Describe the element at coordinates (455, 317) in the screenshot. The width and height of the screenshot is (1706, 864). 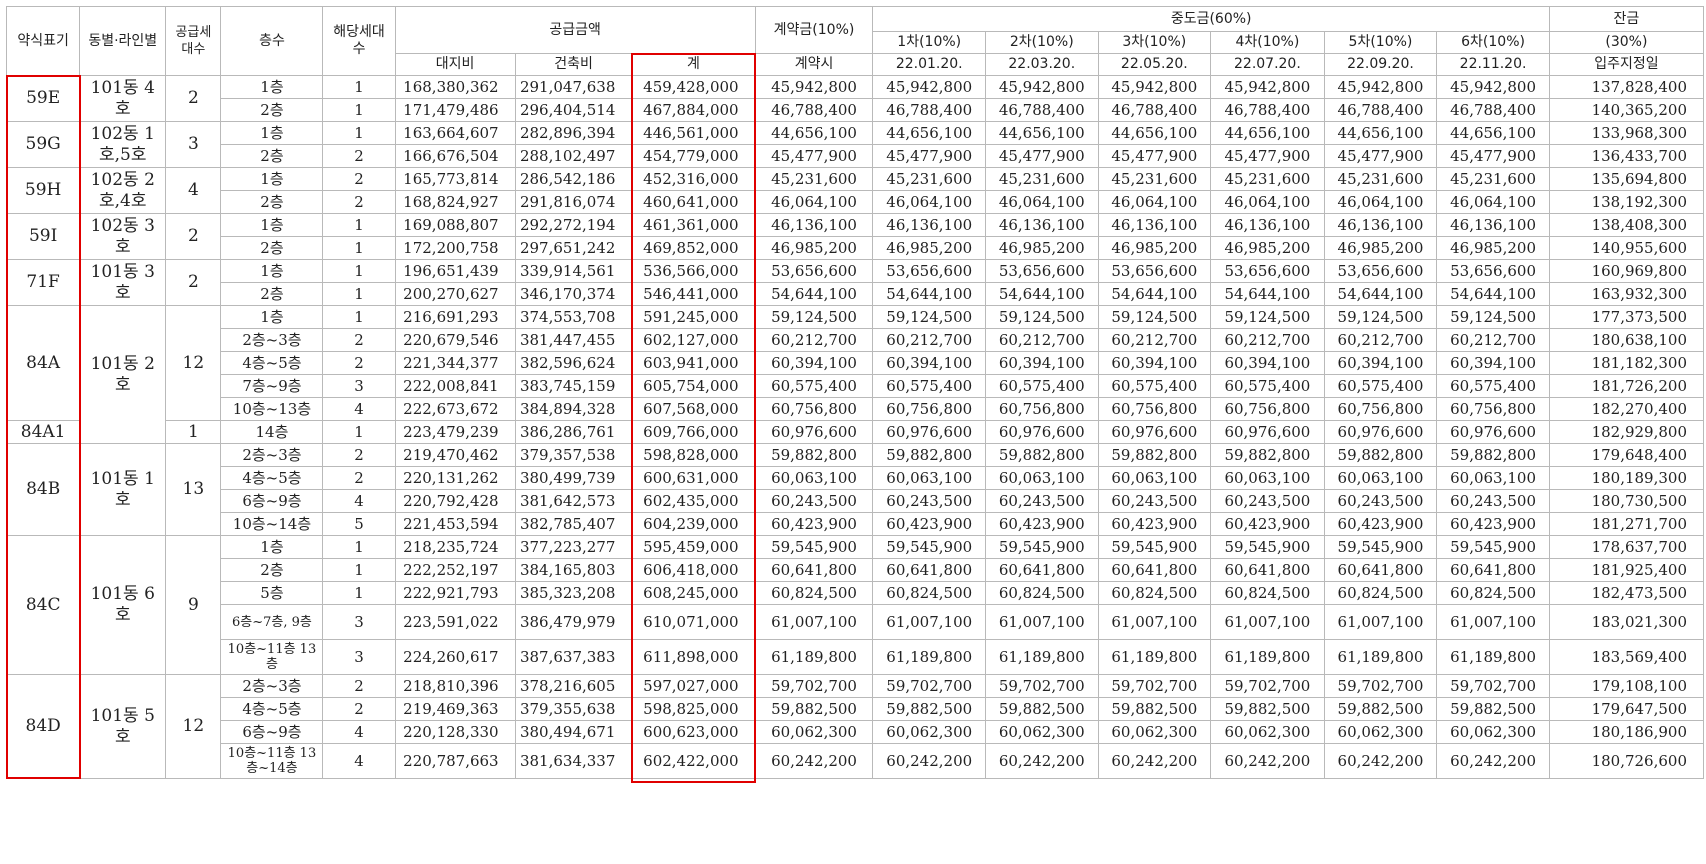
I see `land-cost-cell: 216,691,293` at that location.